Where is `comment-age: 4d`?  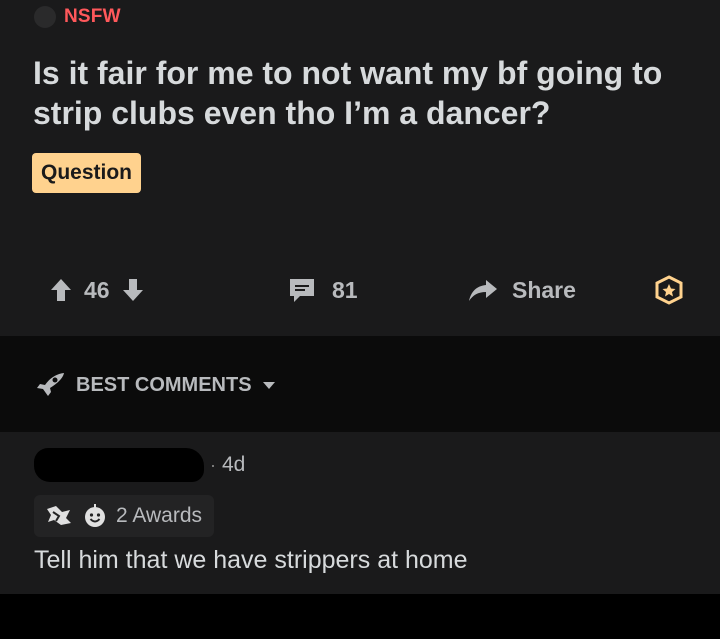 comment-age: 4d is located at coordinates (234, 464).